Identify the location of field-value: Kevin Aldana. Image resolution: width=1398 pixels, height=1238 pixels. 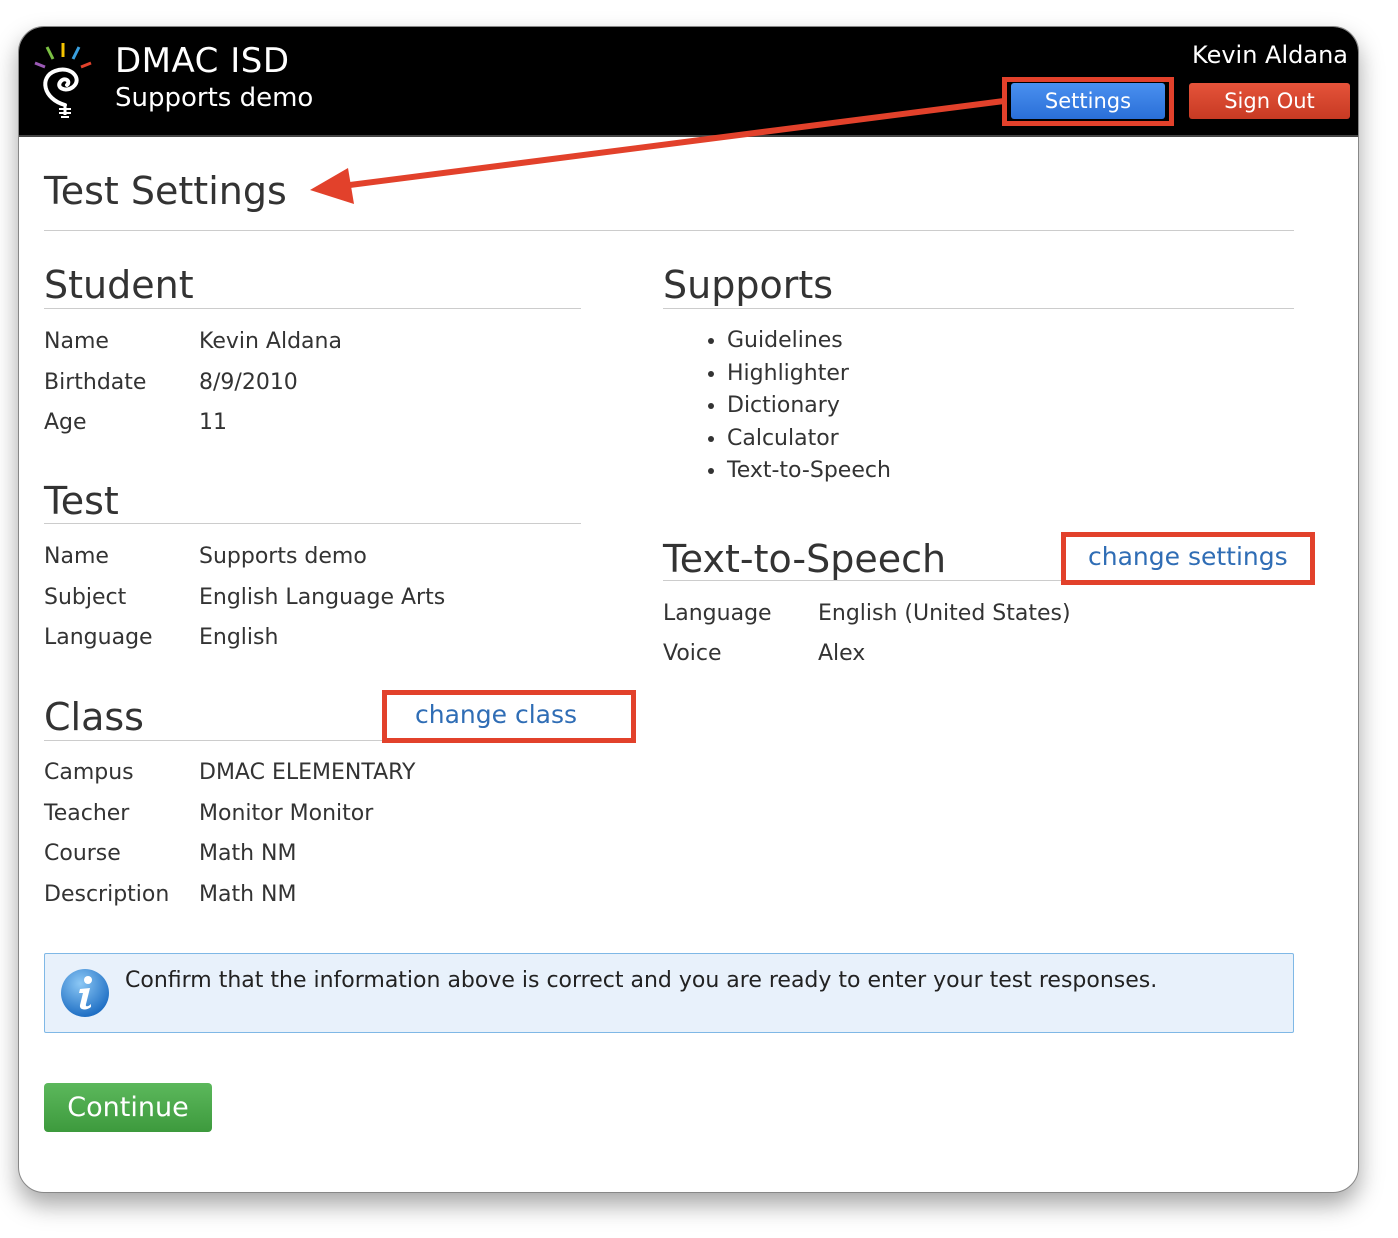
(270, 341).